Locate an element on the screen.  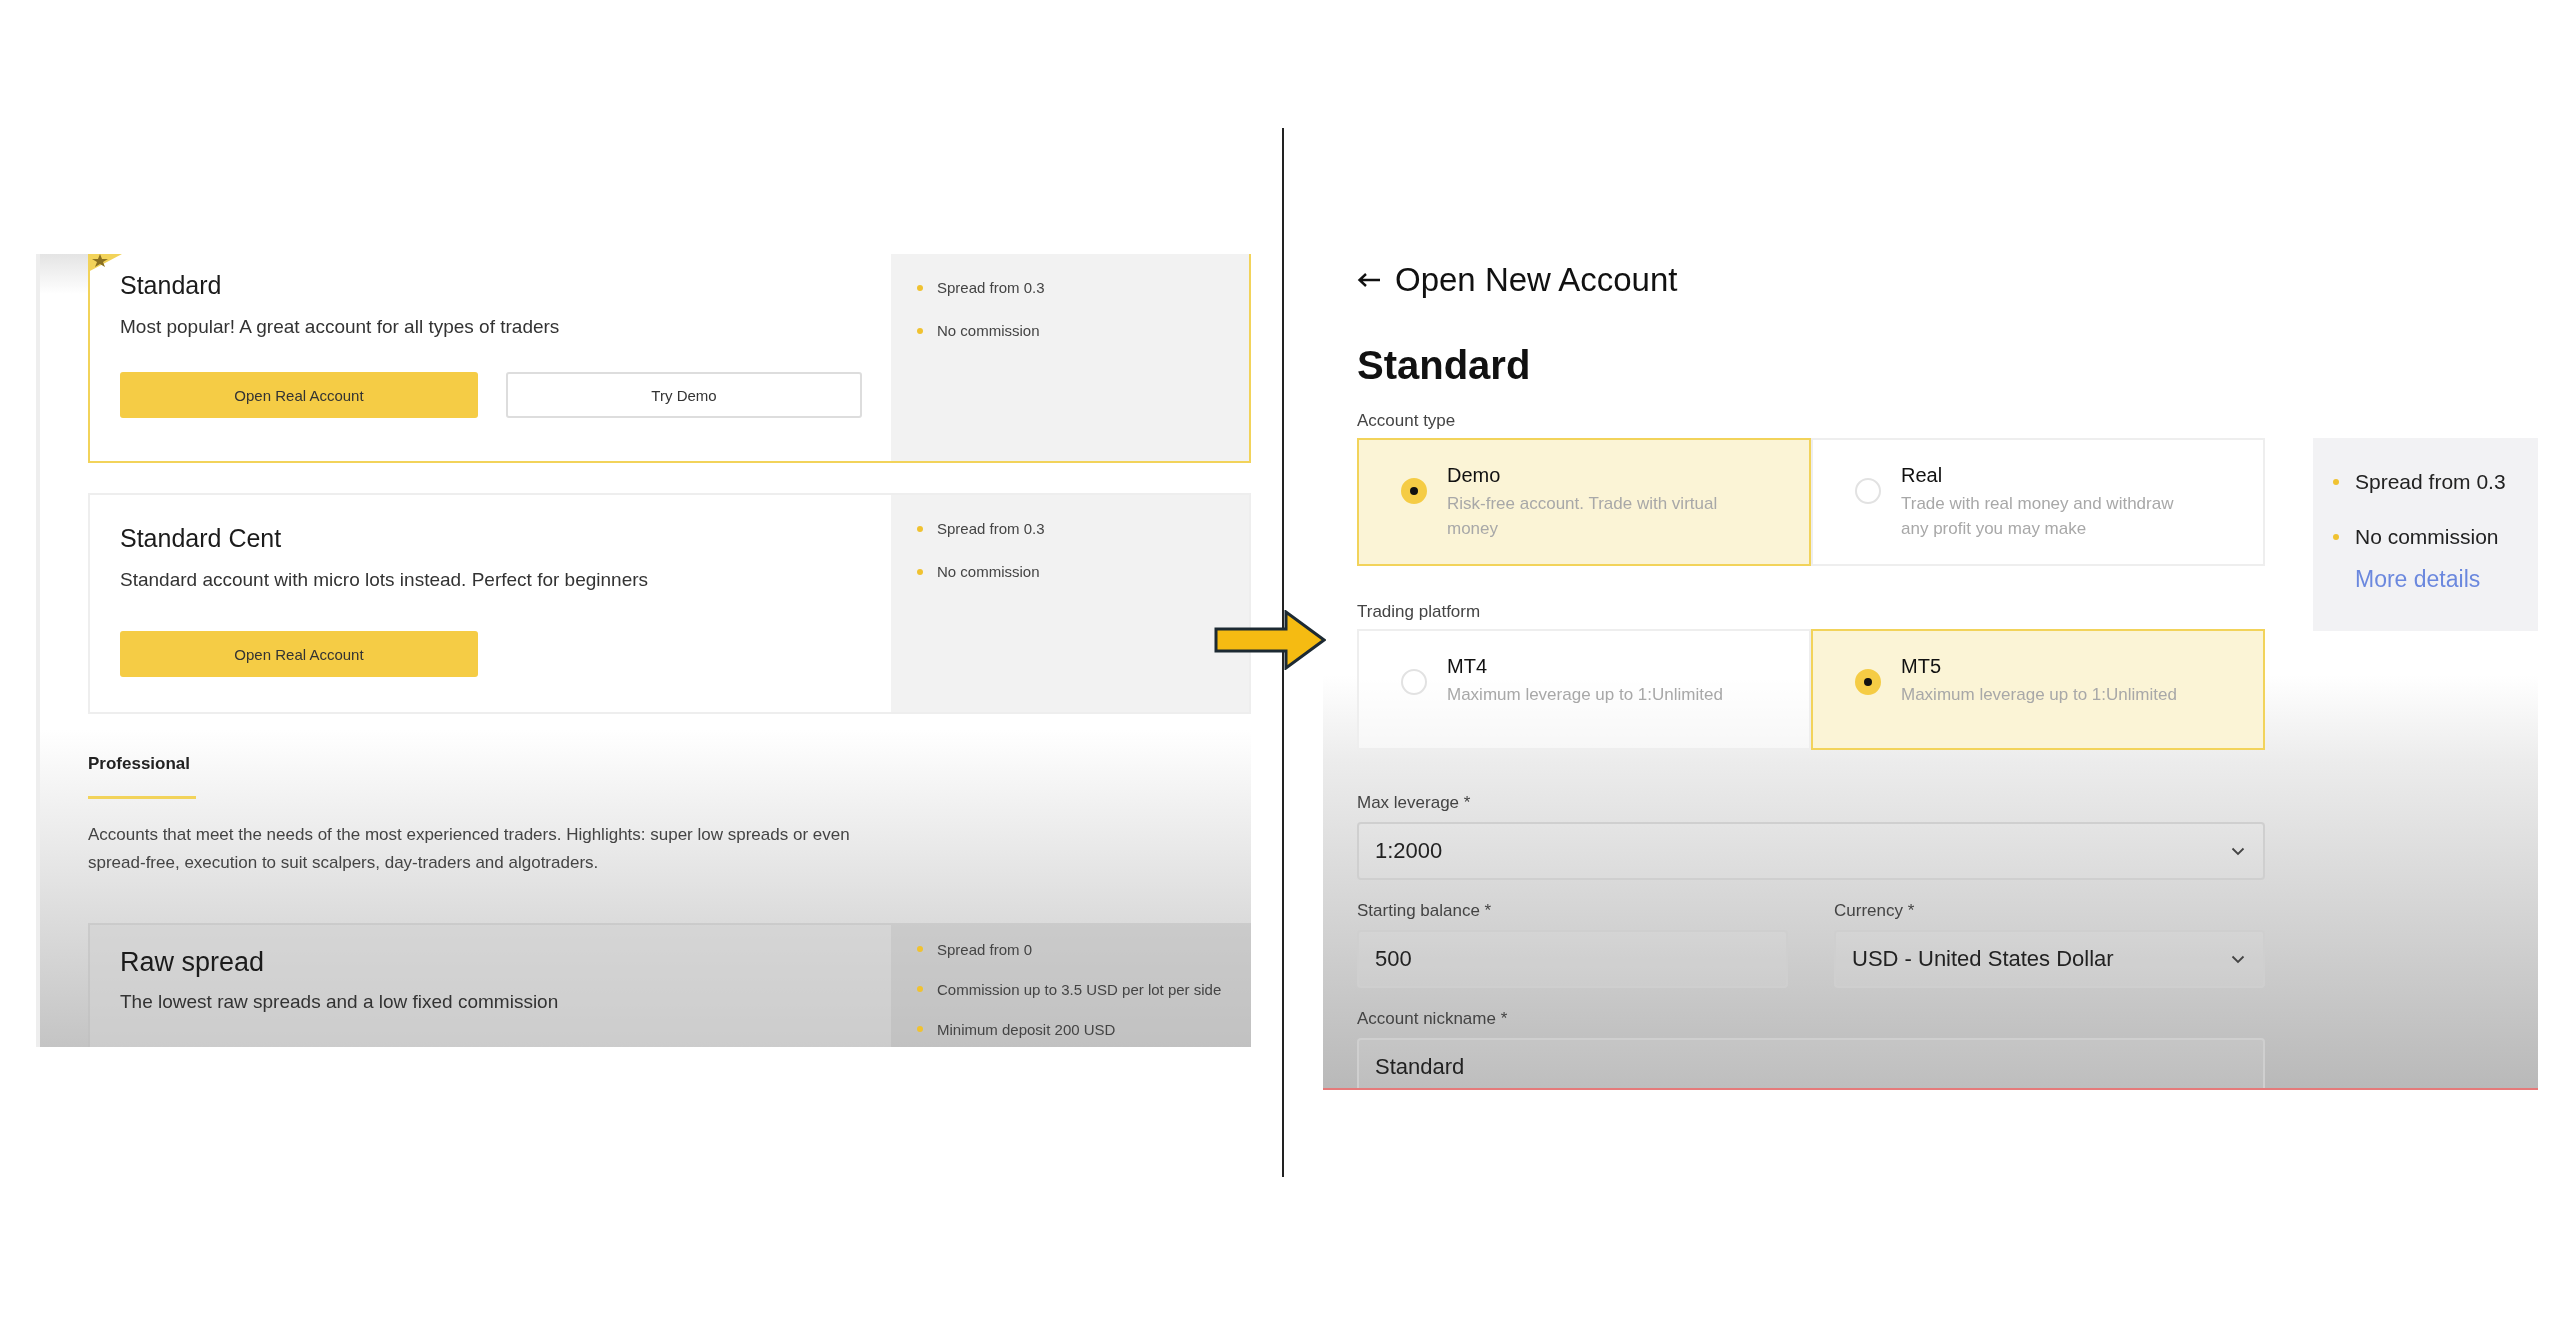
field-label: Max leverage * is located at coordinates (1414, 803).